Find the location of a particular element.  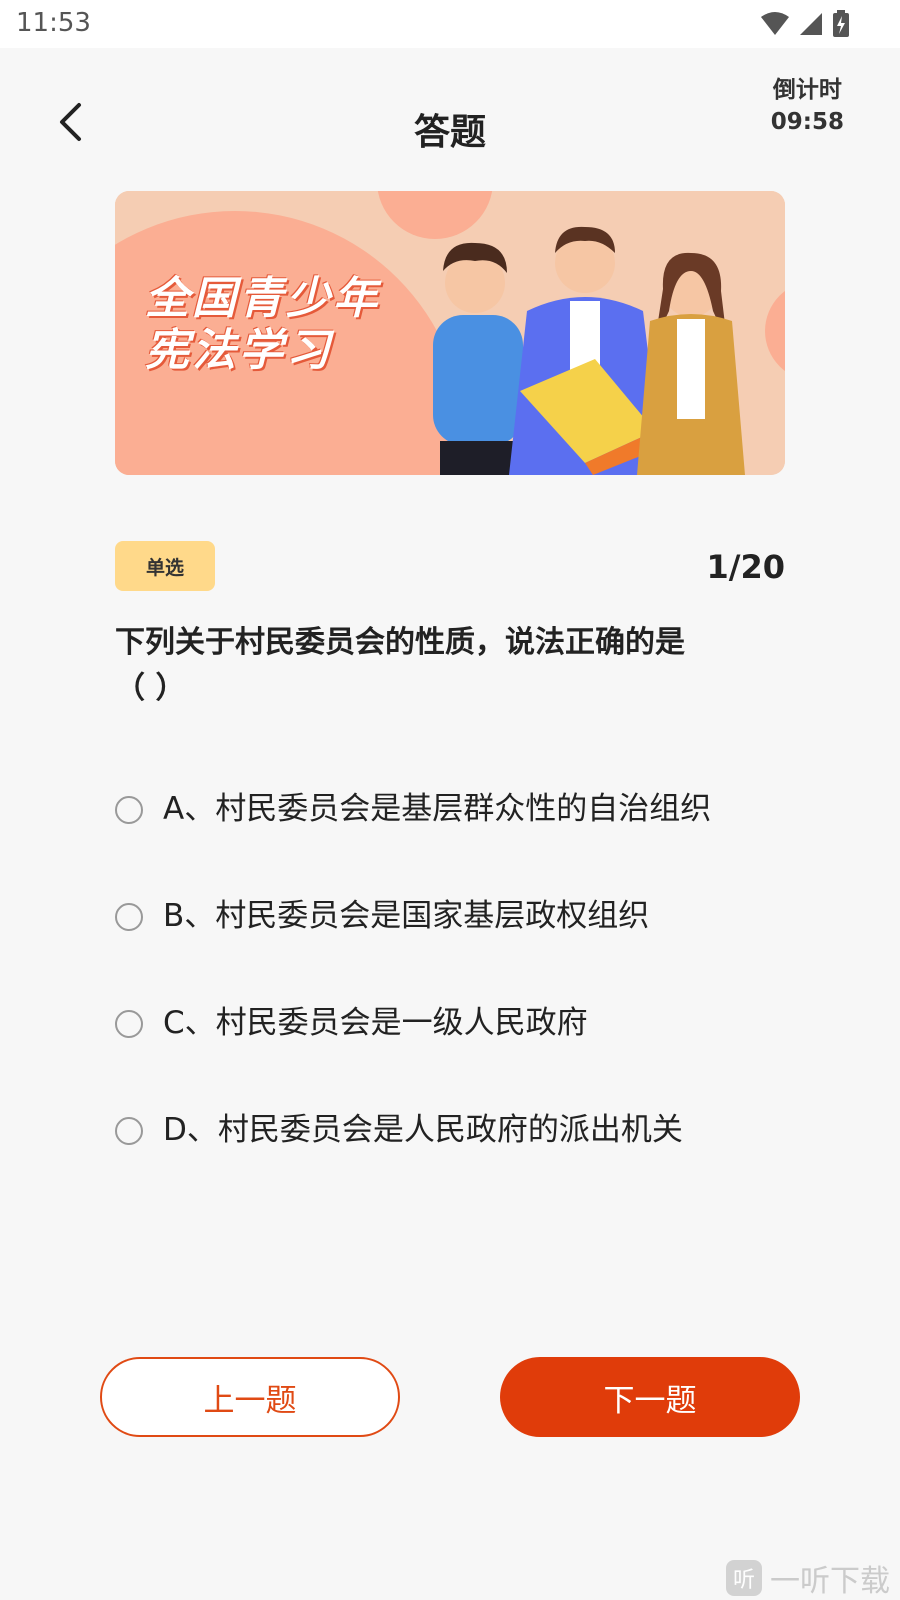

countdown-value: 09:58 is located at coordinates (807, 122).